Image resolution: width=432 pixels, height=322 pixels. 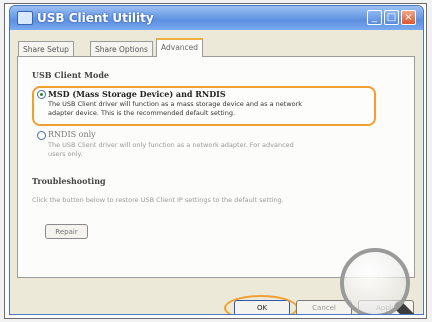 What do you see at coordinates (95, 18) in the screenshot?
I see `window-title: USB Client Utility` at bounding box center [95, 18].